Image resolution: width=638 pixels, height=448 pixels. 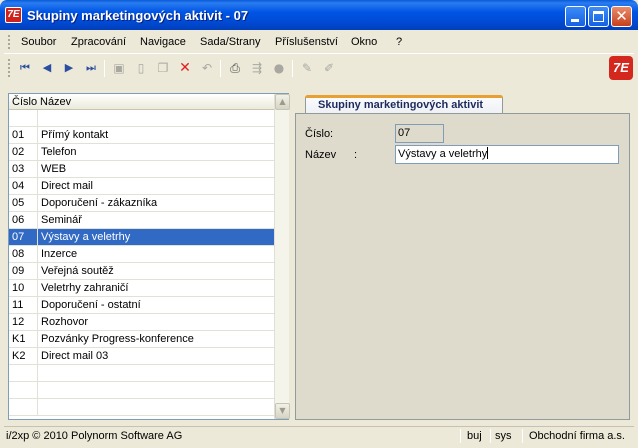 What do you see at coordinates (404, 133) in the screenshot?
I see `cislo-value: 07` at bounding box center [404, 133].